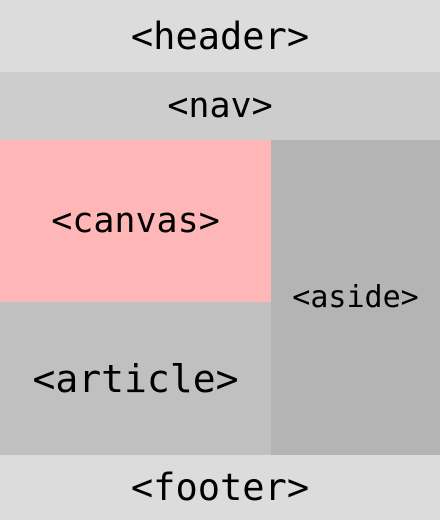 The width and height of the screenshot is (440, 520). I want to click on nav-label: <nav>, so click(220, 106).